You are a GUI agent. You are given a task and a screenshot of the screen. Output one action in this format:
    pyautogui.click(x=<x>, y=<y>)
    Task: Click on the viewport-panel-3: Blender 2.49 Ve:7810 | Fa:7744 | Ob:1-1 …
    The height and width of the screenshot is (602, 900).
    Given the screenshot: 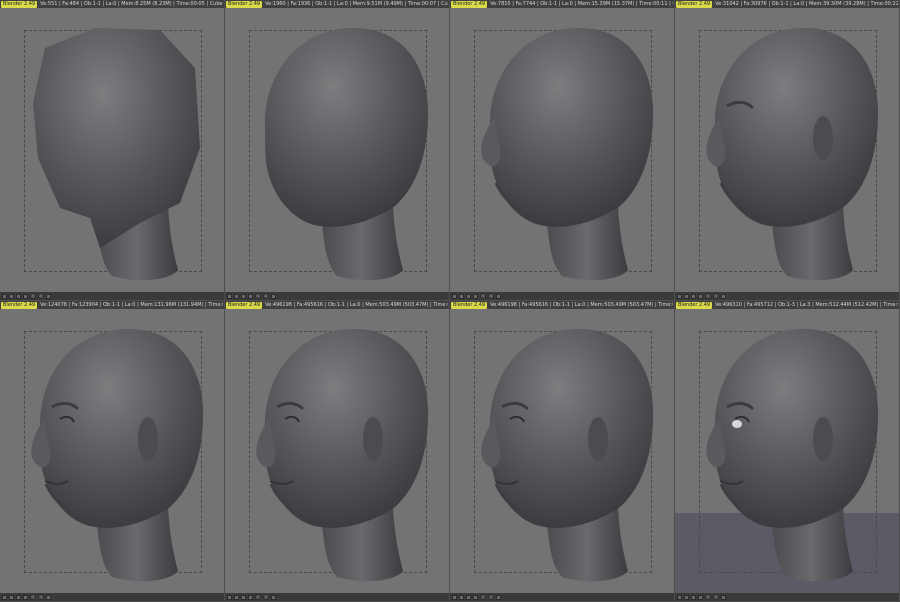 What is the action you would take?
    pyautogui.click(x=562, y=150)
    